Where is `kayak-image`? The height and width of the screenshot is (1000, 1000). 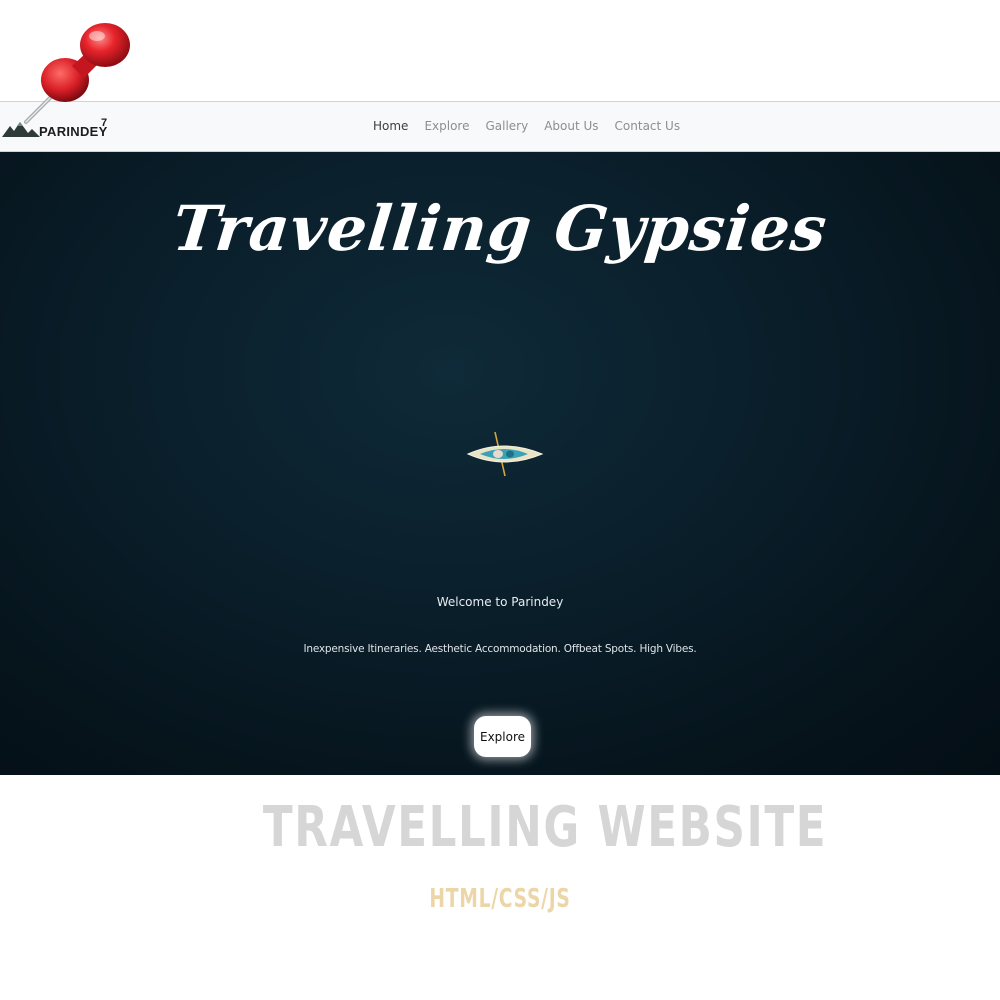 kayak-image is located at coordinates (505, 454).